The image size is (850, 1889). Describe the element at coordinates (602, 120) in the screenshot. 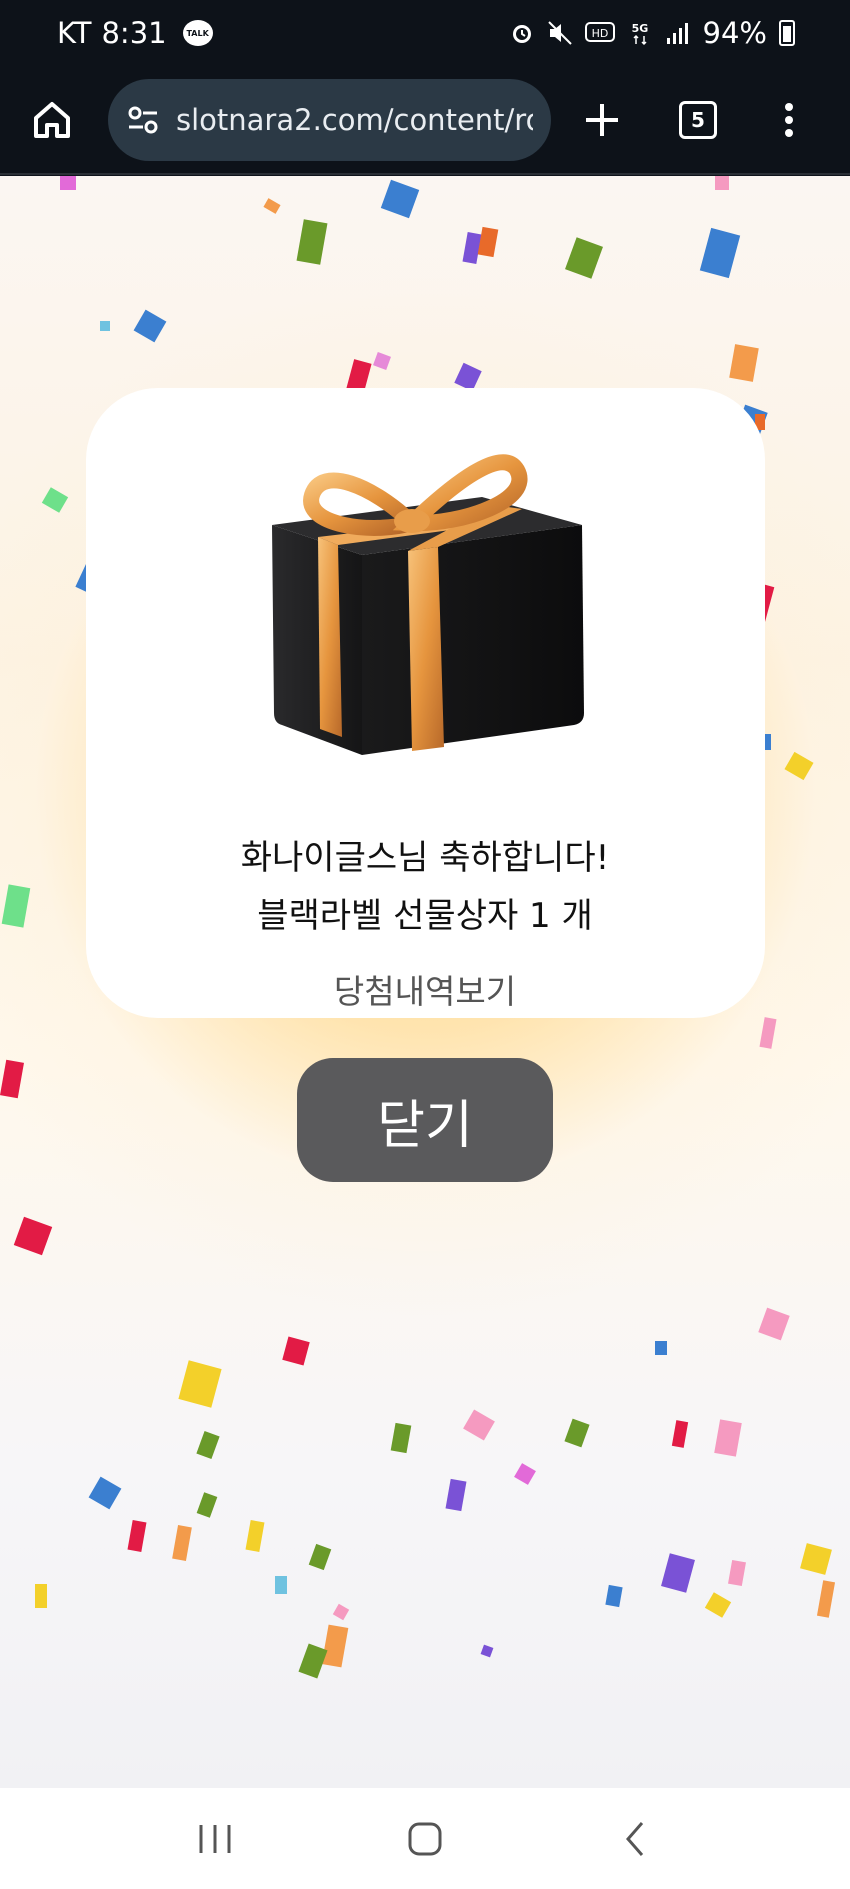

I see `plus-icon` at that location.